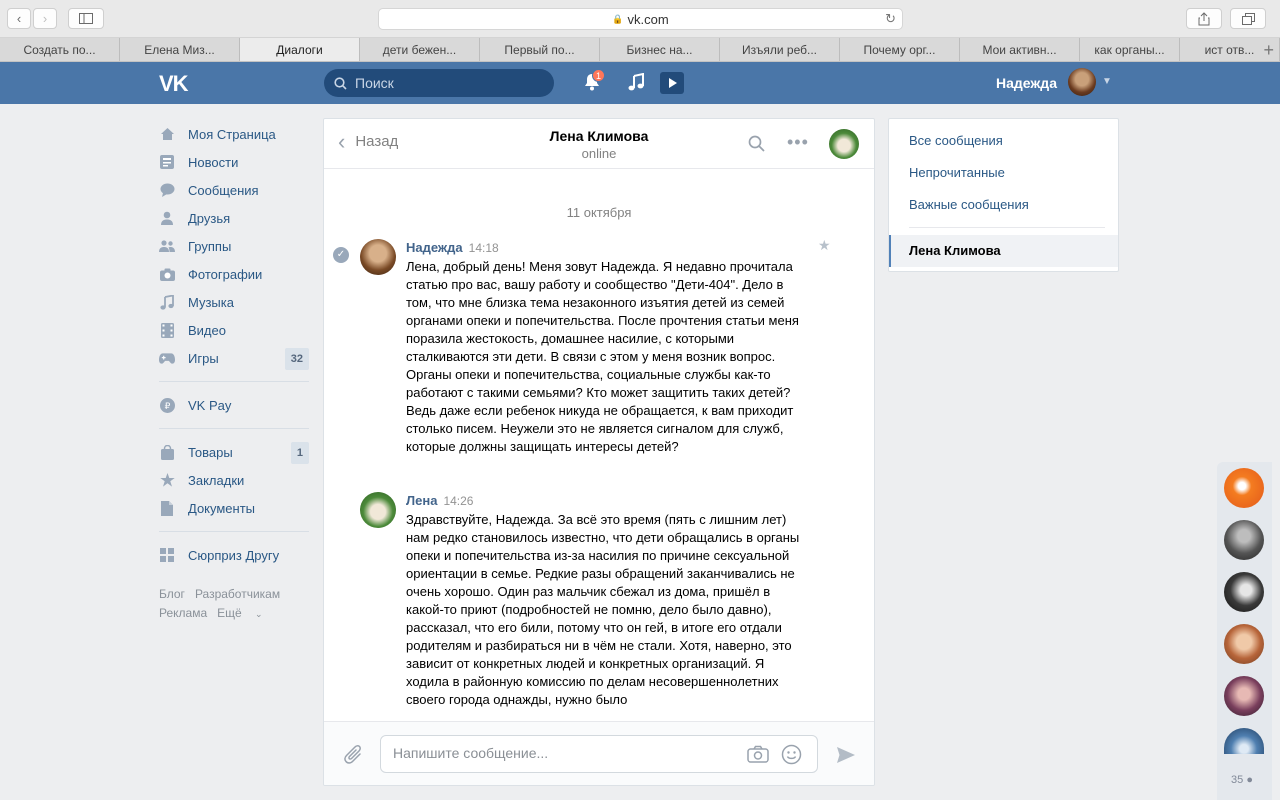 This screenshot has height=800, width=1280. Describe the element at coordinates (172, 594) in the screenshot. I see `footer-link-blog: Блог` at that location.